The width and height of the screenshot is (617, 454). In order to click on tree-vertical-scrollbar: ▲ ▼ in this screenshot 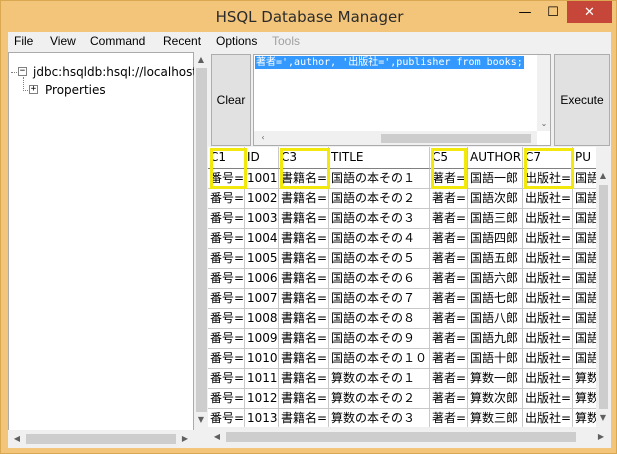, I will do `click(201, 240)`.